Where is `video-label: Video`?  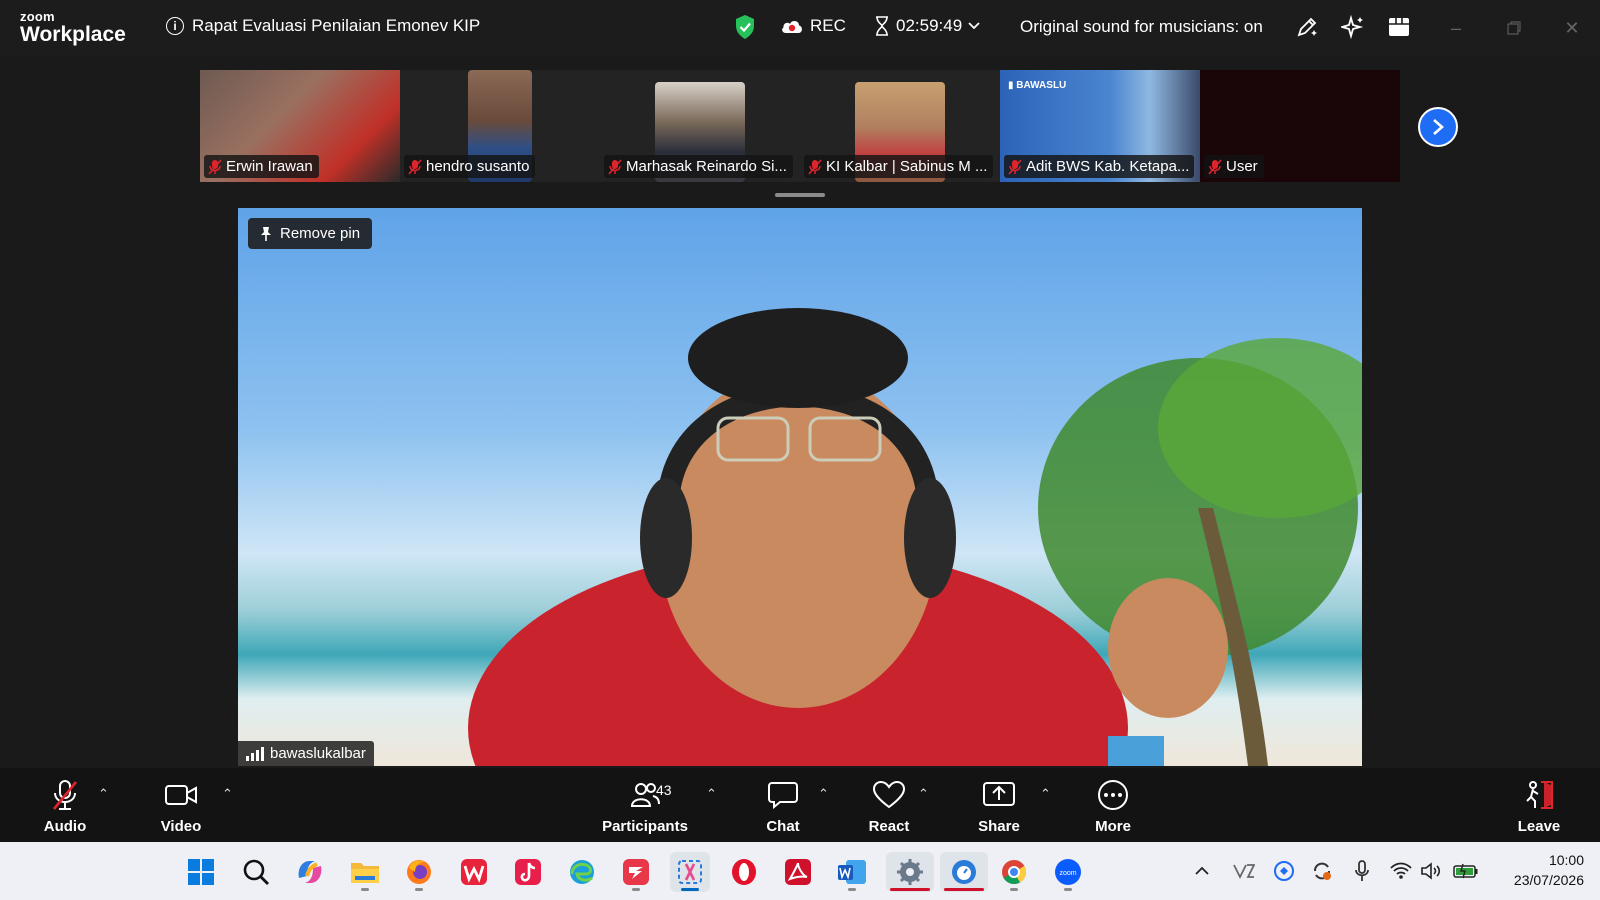 video-label: Video is located at coordinates (181, 826).